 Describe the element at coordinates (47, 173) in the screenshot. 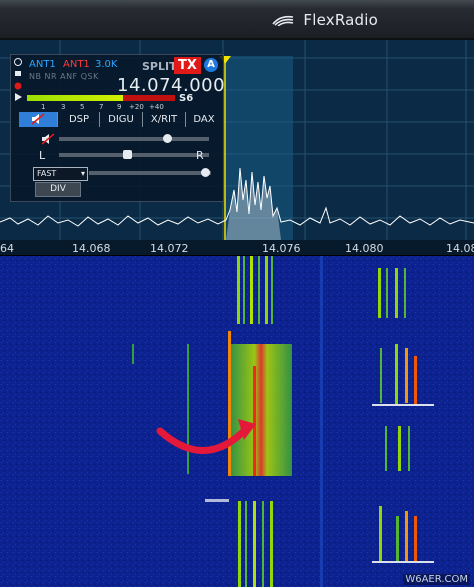

I see `agc-mode-value: FAST` at that location.